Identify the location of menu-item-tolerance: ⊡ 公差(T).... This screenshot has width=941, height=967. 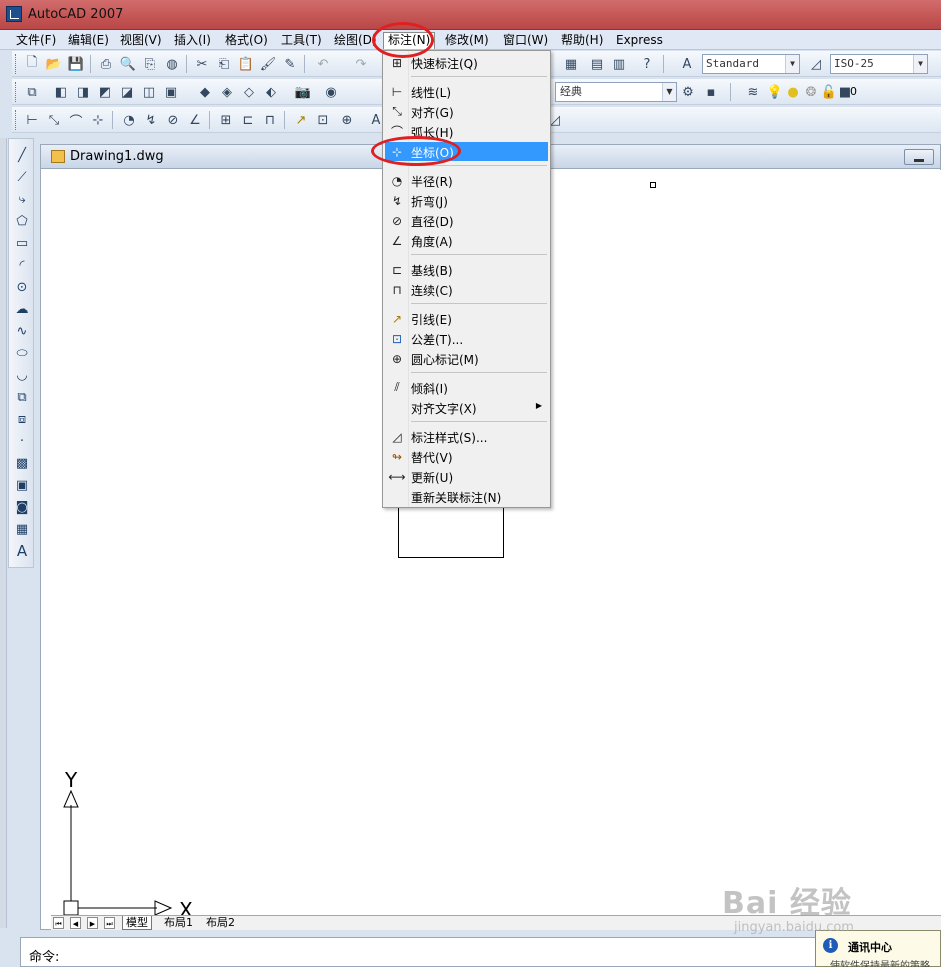
(466, 338).